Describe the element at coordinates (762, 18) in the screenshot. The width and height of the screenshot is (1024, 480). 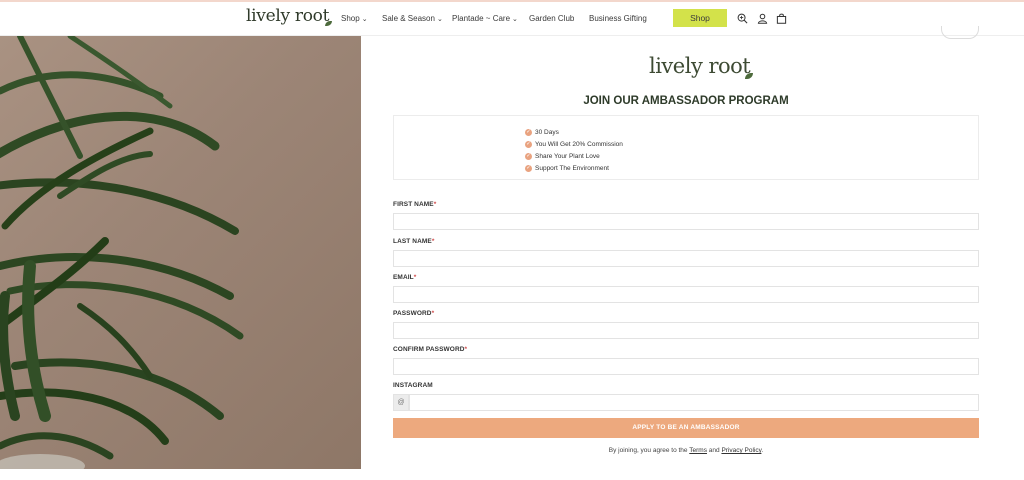
I see `user-icon` at that location.